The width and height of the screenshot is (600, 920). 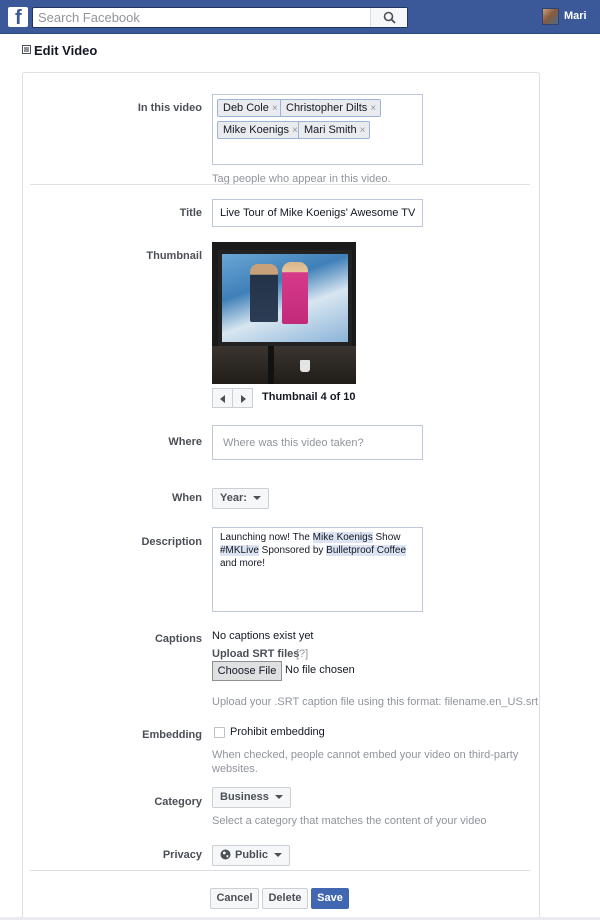 I want to click on embedding-hint: websites., so click(x=235, y=769).